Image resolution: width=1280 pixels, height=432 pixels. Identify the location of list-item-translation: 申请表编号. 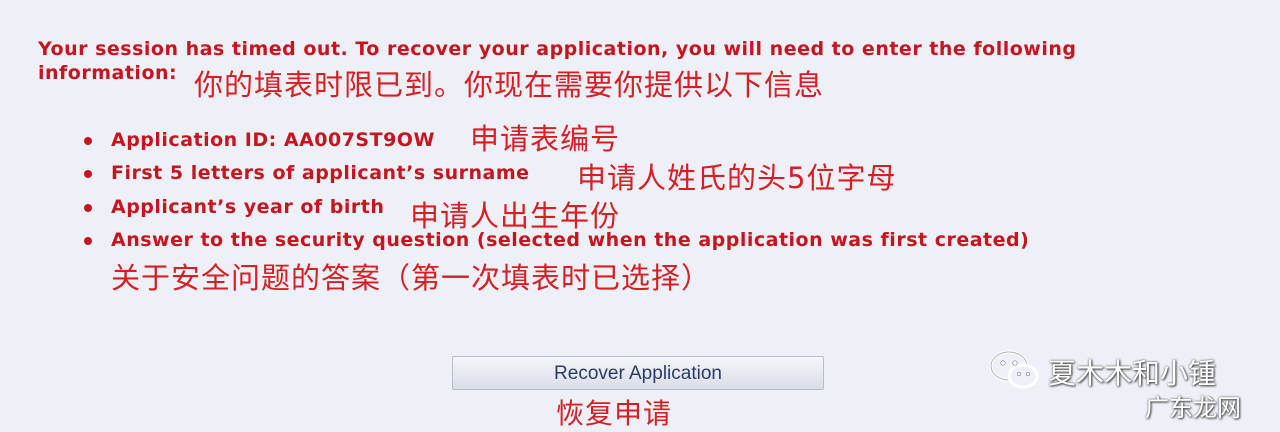
(545, 139).